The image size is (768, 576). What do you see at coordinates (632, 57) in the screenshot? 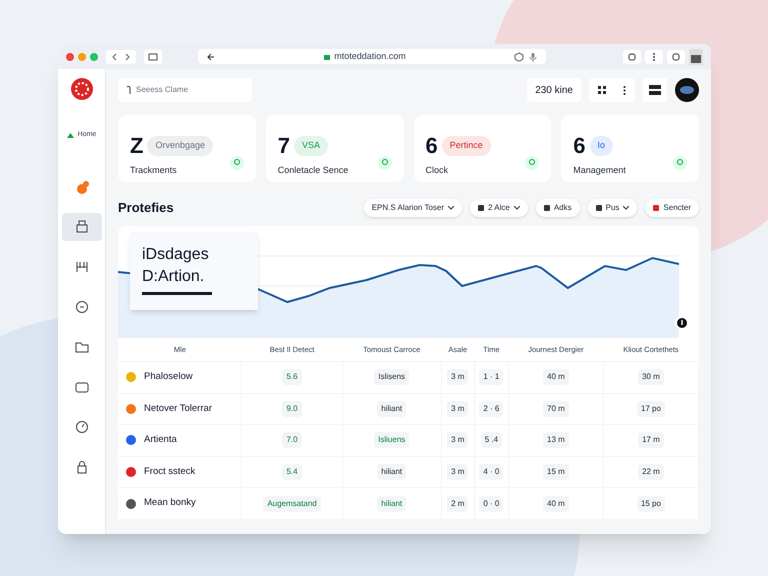
I see `share-icon` at bounding box center [632, 57].